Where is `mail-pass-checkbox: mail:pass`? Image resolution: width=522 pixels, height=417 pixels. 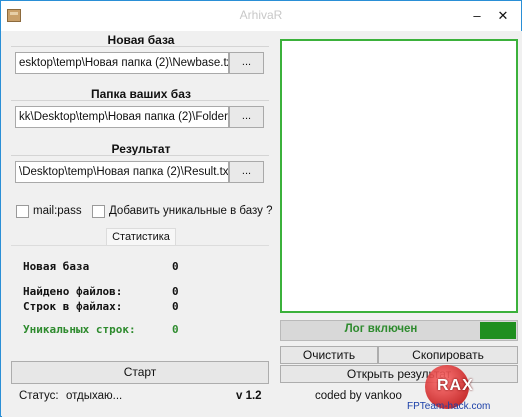 mail-pass-checkbox: mail:pass is located at coordinates (56, 212).